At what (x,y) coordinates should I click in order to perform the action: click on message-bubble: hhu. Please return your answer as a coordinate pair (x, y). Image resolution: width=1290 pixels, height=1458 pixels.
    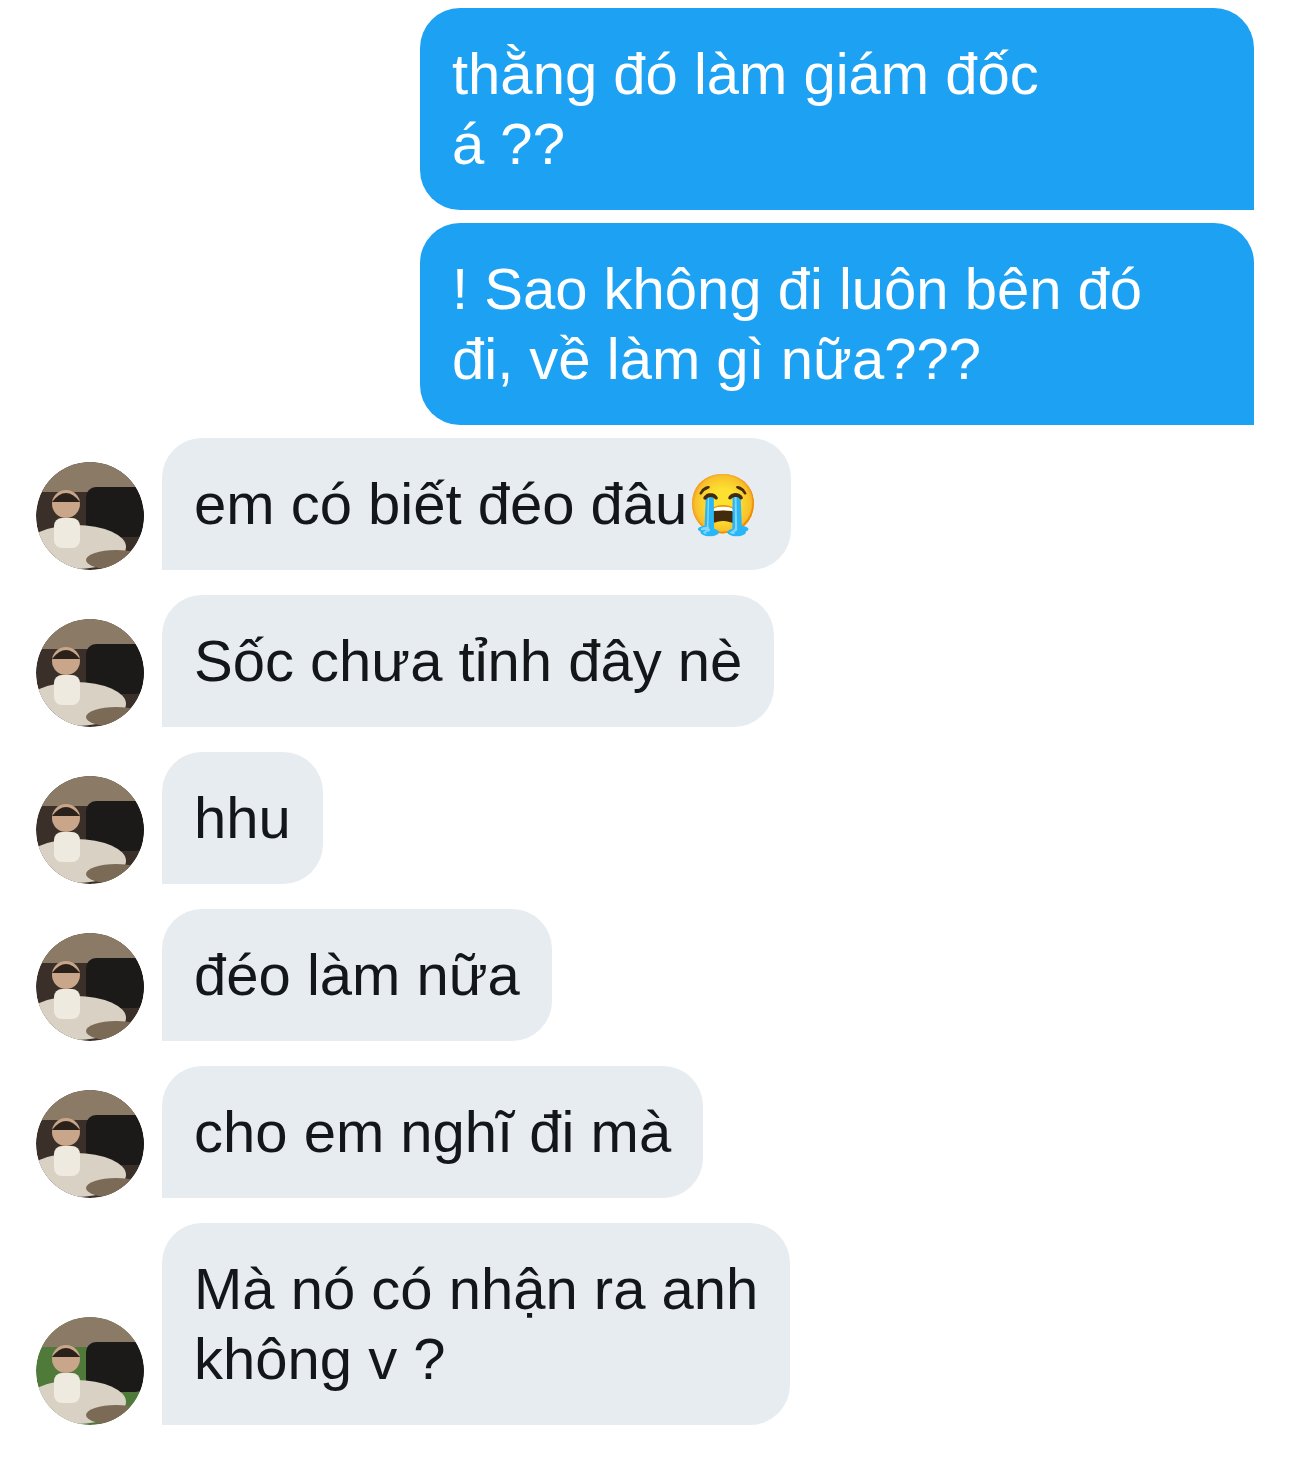
    Looking at the image, I should click on (242, 818).